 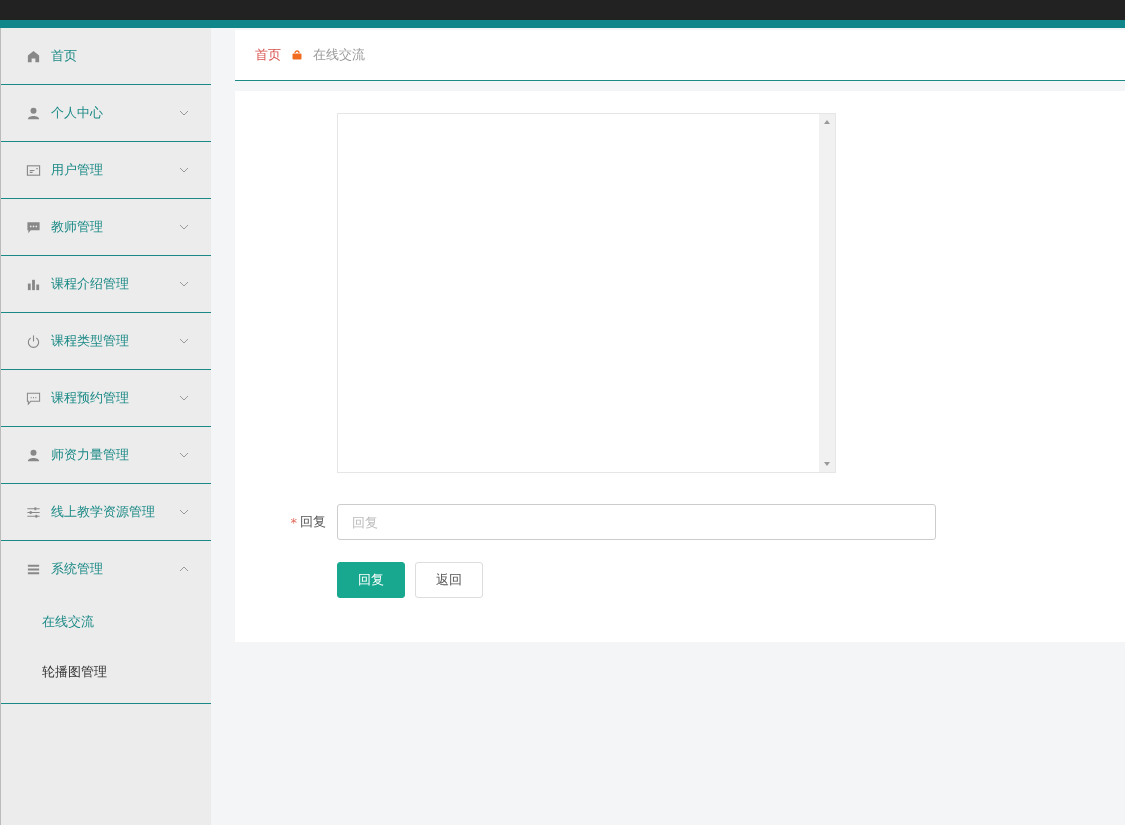 What do you see at coordinates (449, 580) in the screenshot?
I see `back-button: 返回` at bounding box center [449, 580].